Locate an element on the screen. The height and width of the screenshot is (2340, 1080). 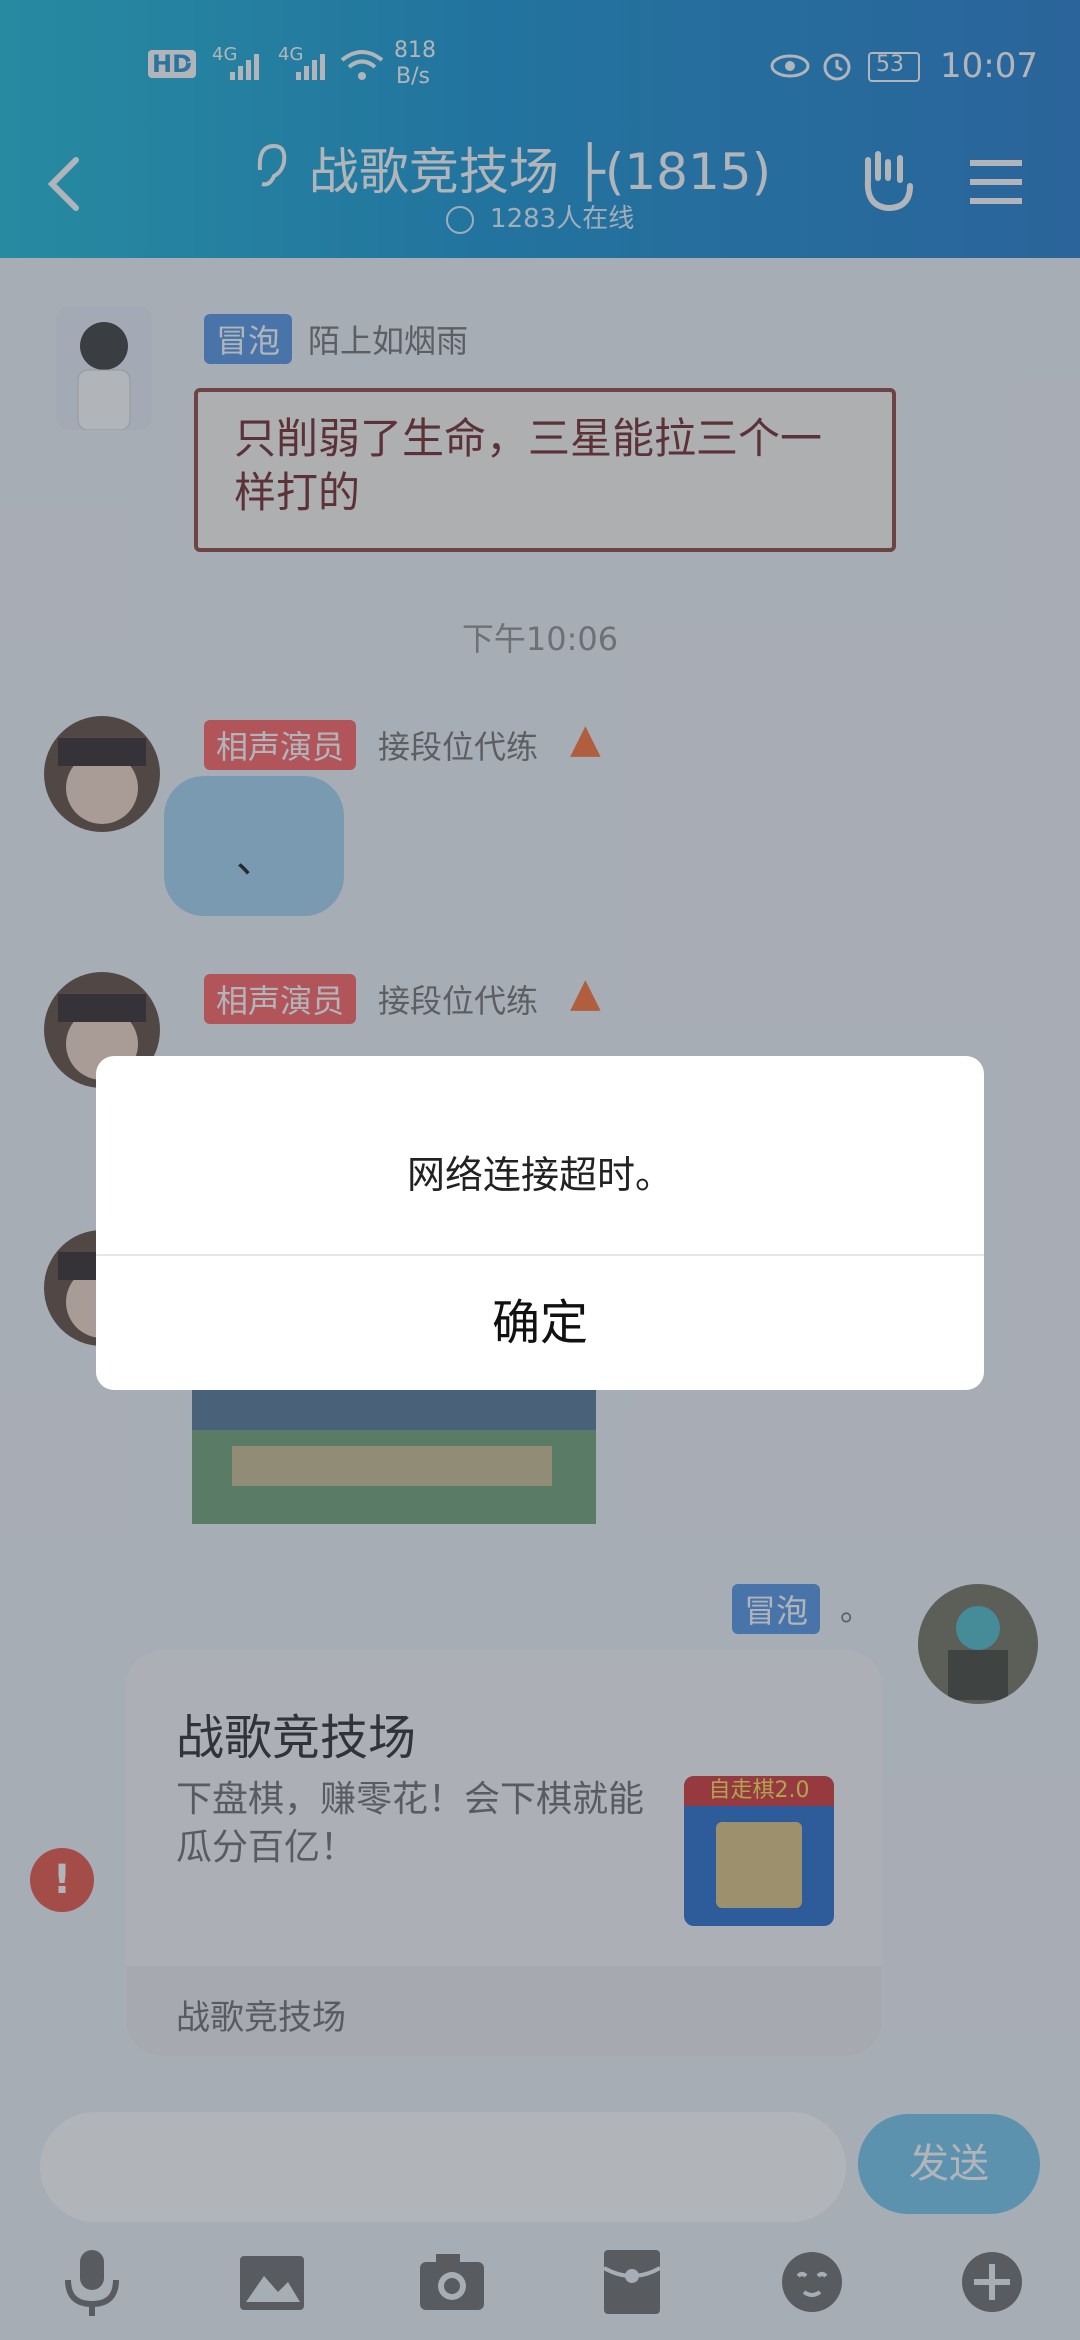
confirm-button: 确定 is located at coordinates (540, 1323).